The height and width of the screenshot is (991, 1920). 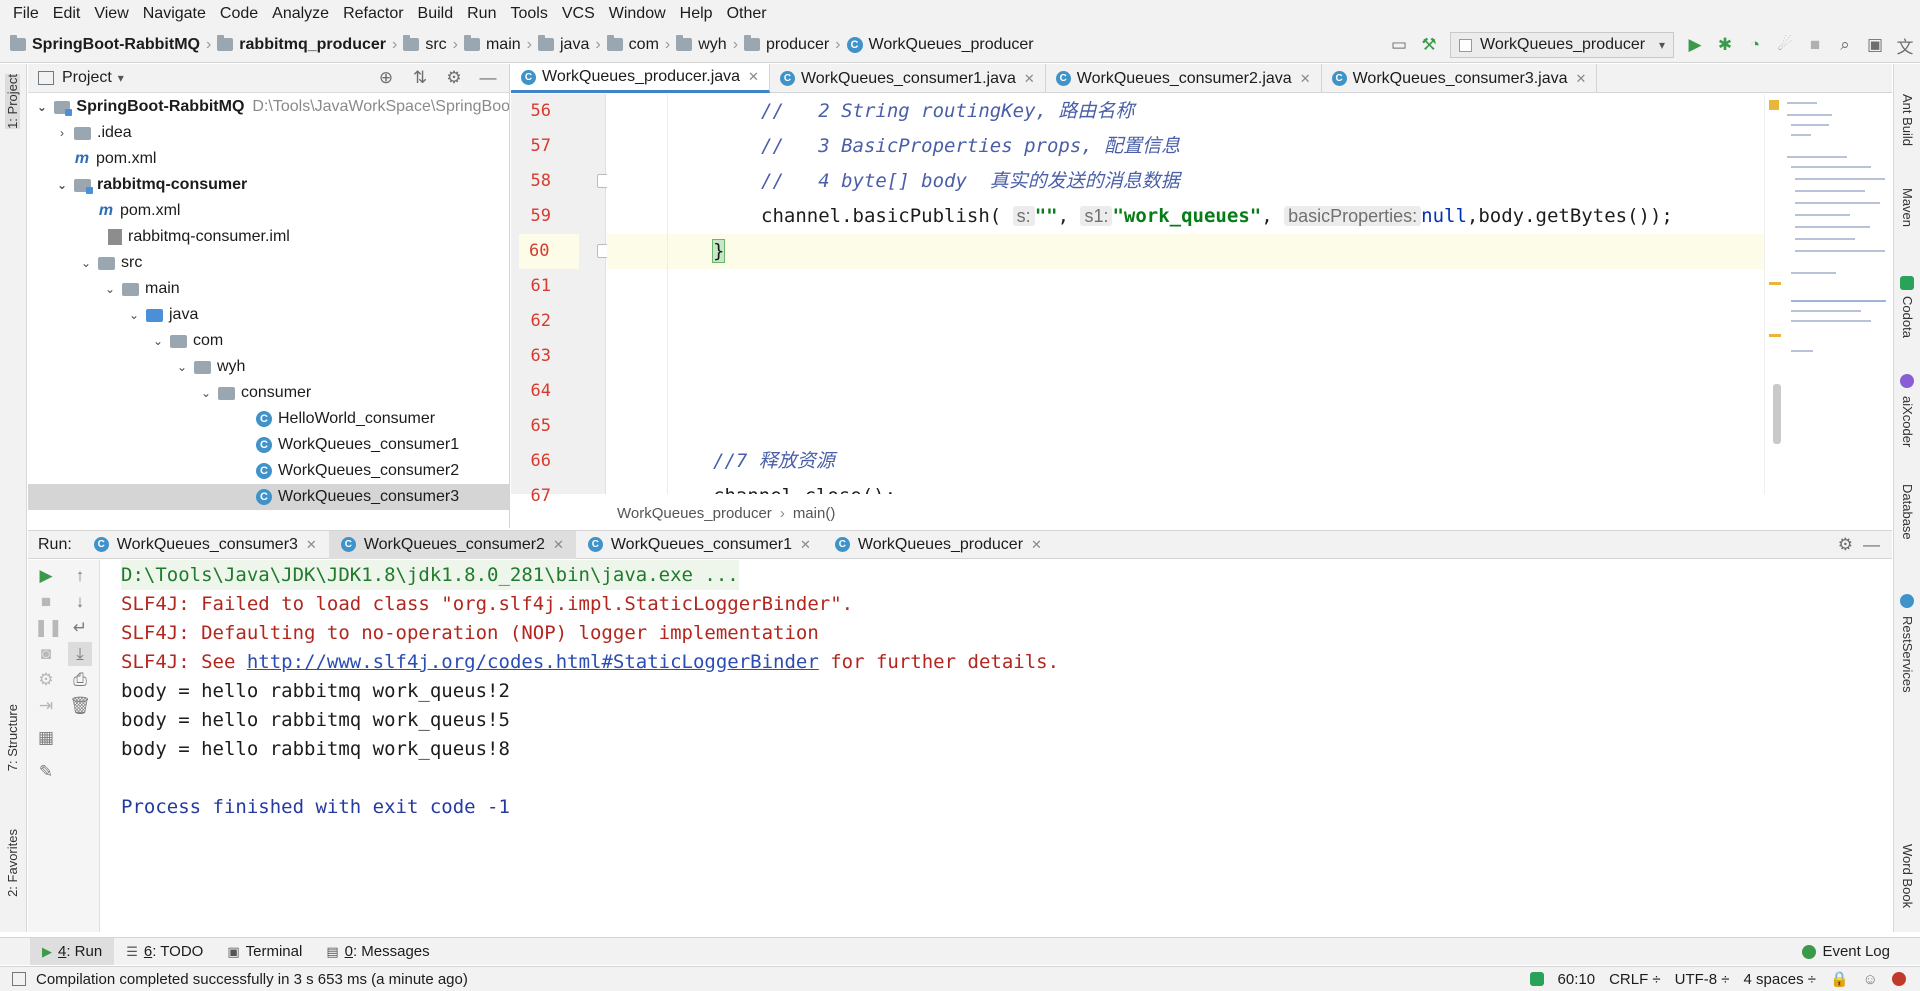 What do you see at coordinates (264, 951) in the screenshot?
I see `tool-tab-terminal: ▣ Terminal` at bounding box center [264, 951].